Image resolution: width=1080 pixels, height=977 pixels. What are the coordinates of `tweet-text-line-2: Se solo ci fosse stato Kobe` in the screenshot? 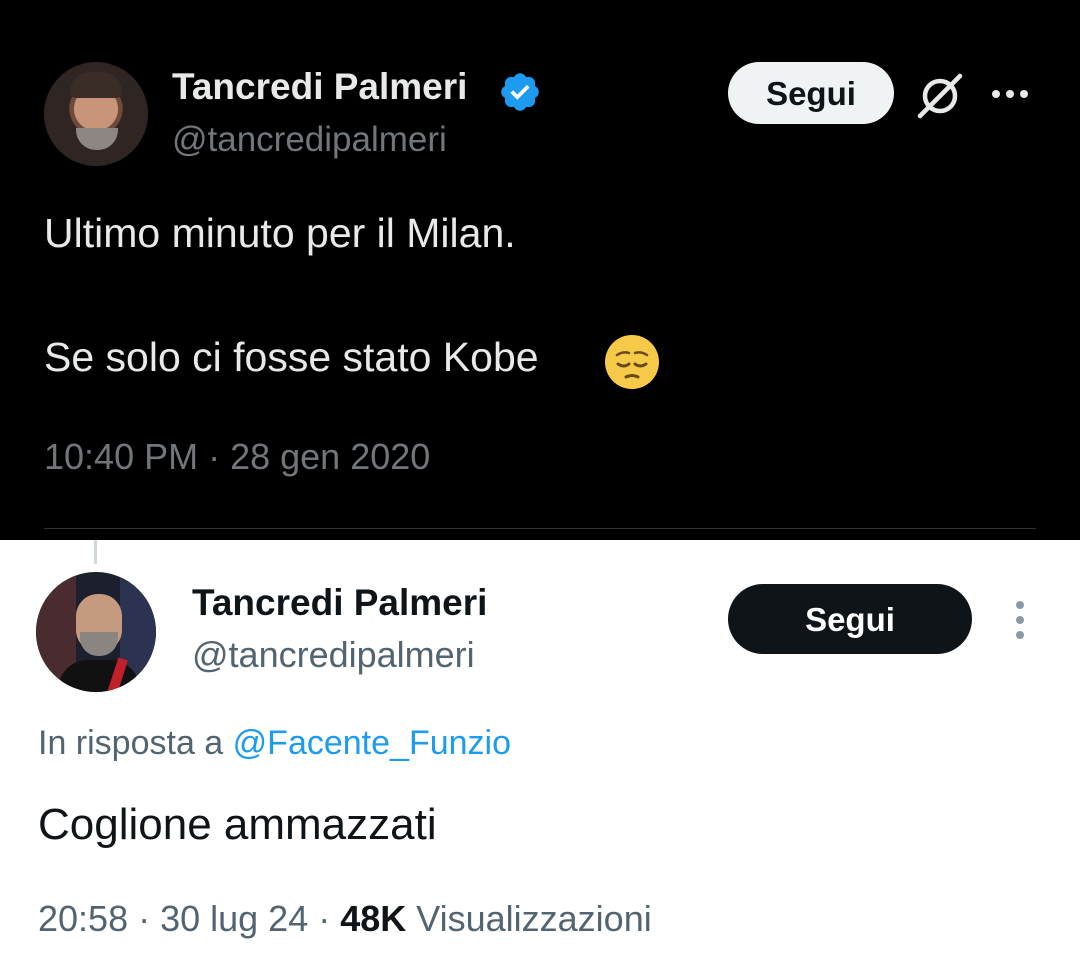 It's located at (291, 357).